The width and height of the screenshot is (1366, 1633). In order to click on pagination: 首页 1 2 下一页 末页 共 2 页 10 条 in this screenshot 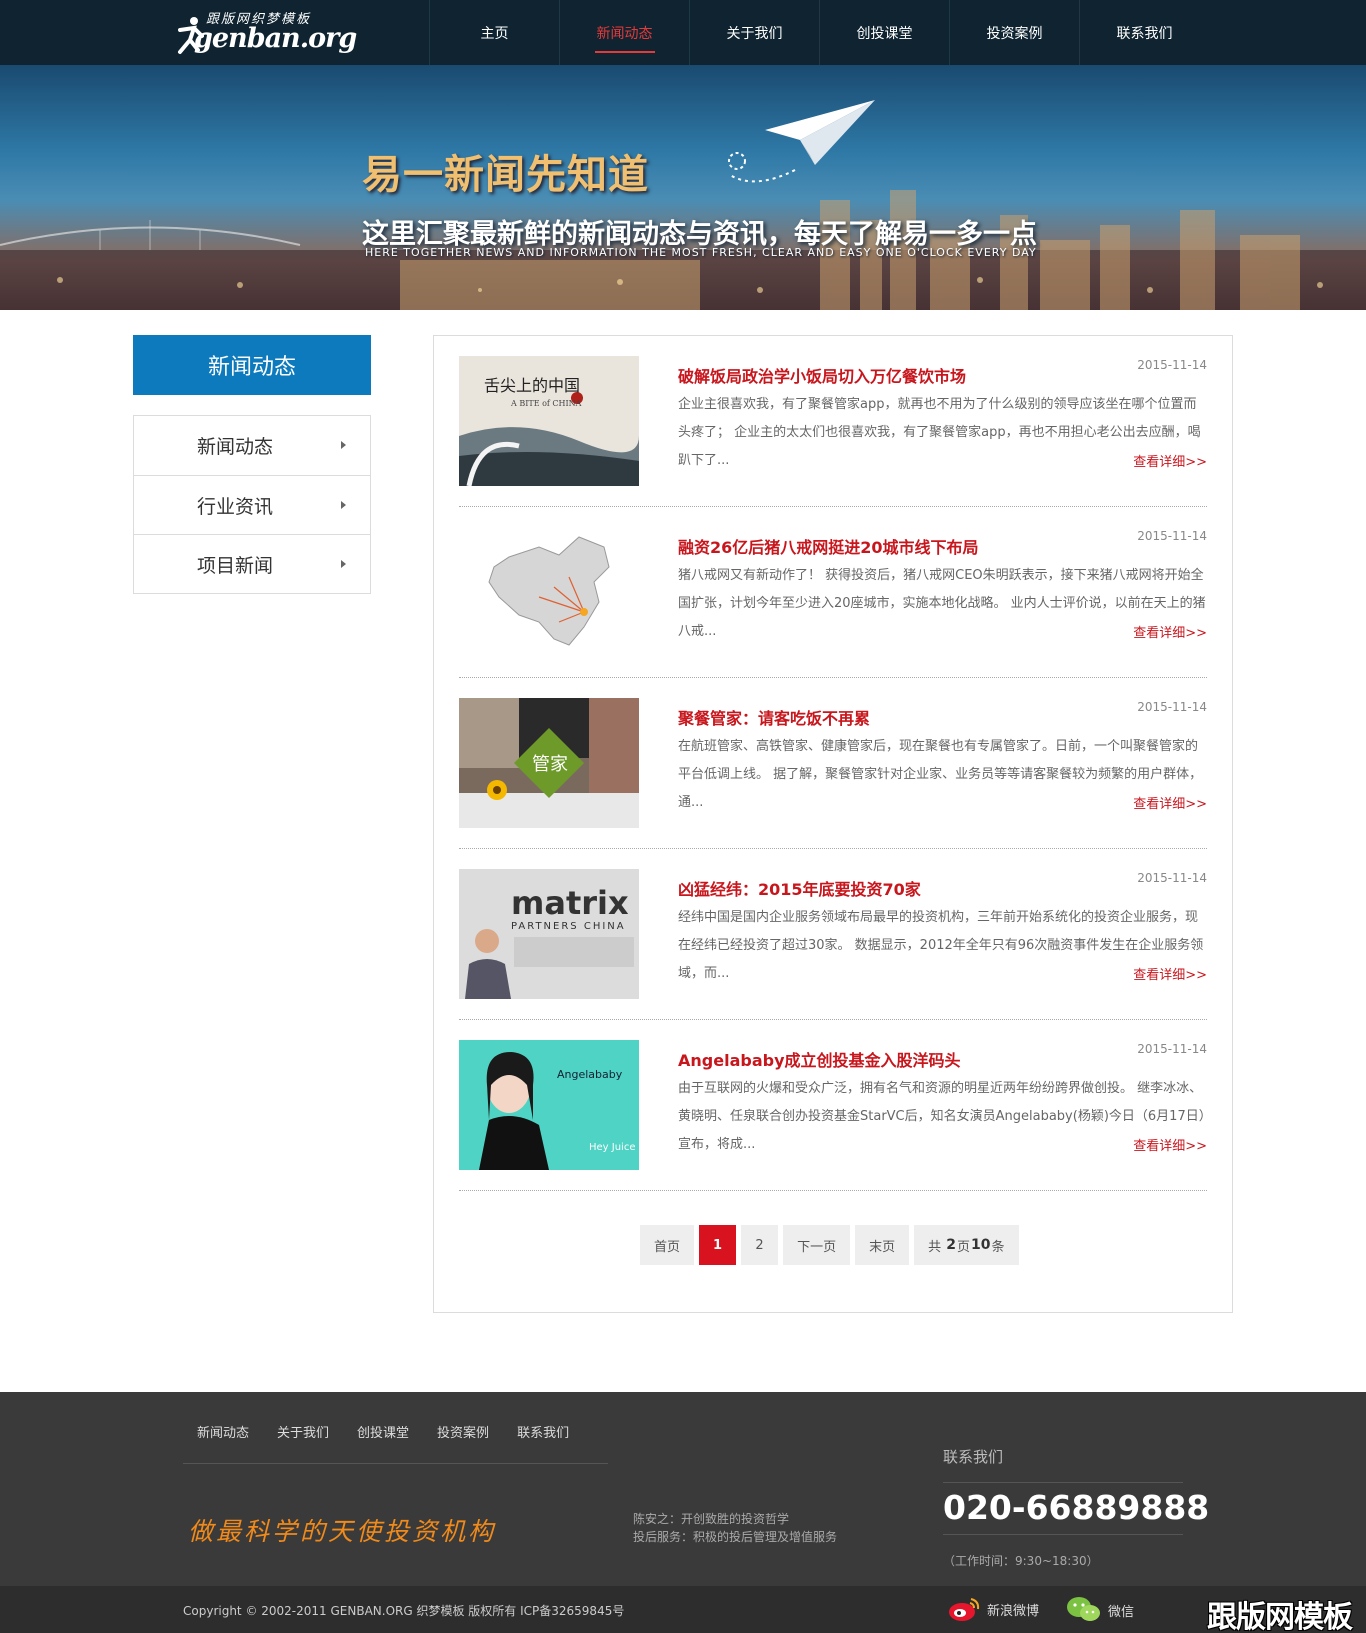, I will do `click(829, 1245)`.